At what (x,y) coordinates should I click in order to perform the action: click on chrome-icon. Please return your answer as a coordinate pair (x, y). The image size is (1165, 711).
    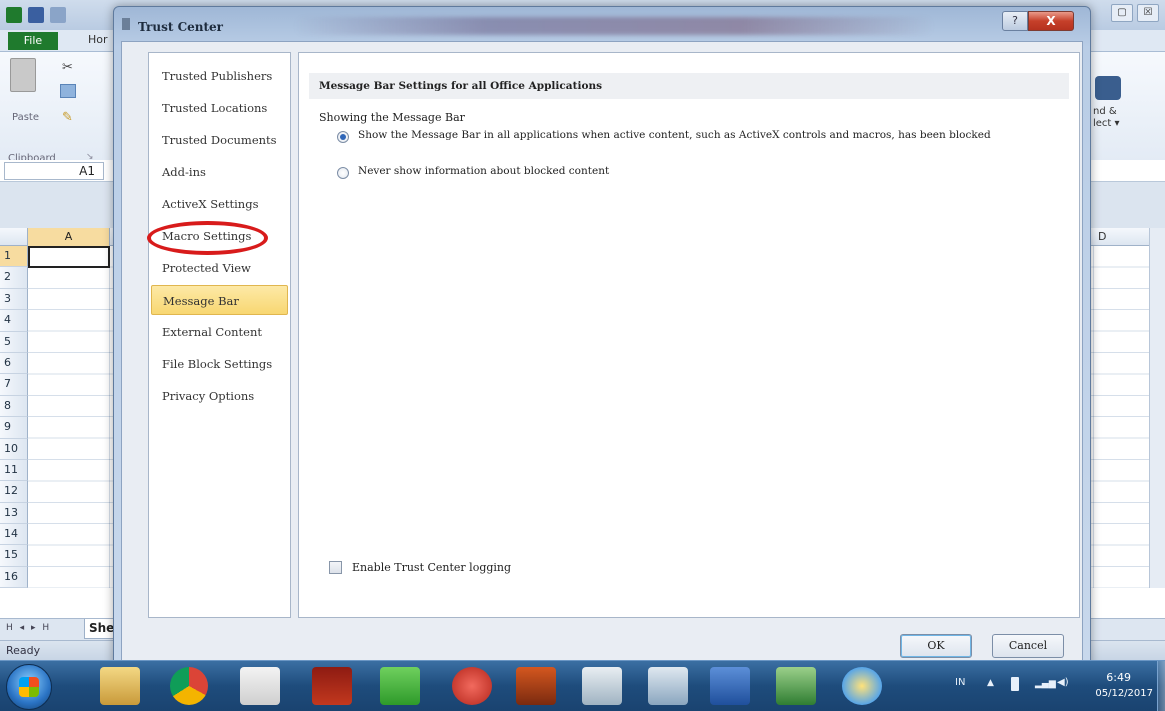
    Looking at the image, I should click on (189, 686).